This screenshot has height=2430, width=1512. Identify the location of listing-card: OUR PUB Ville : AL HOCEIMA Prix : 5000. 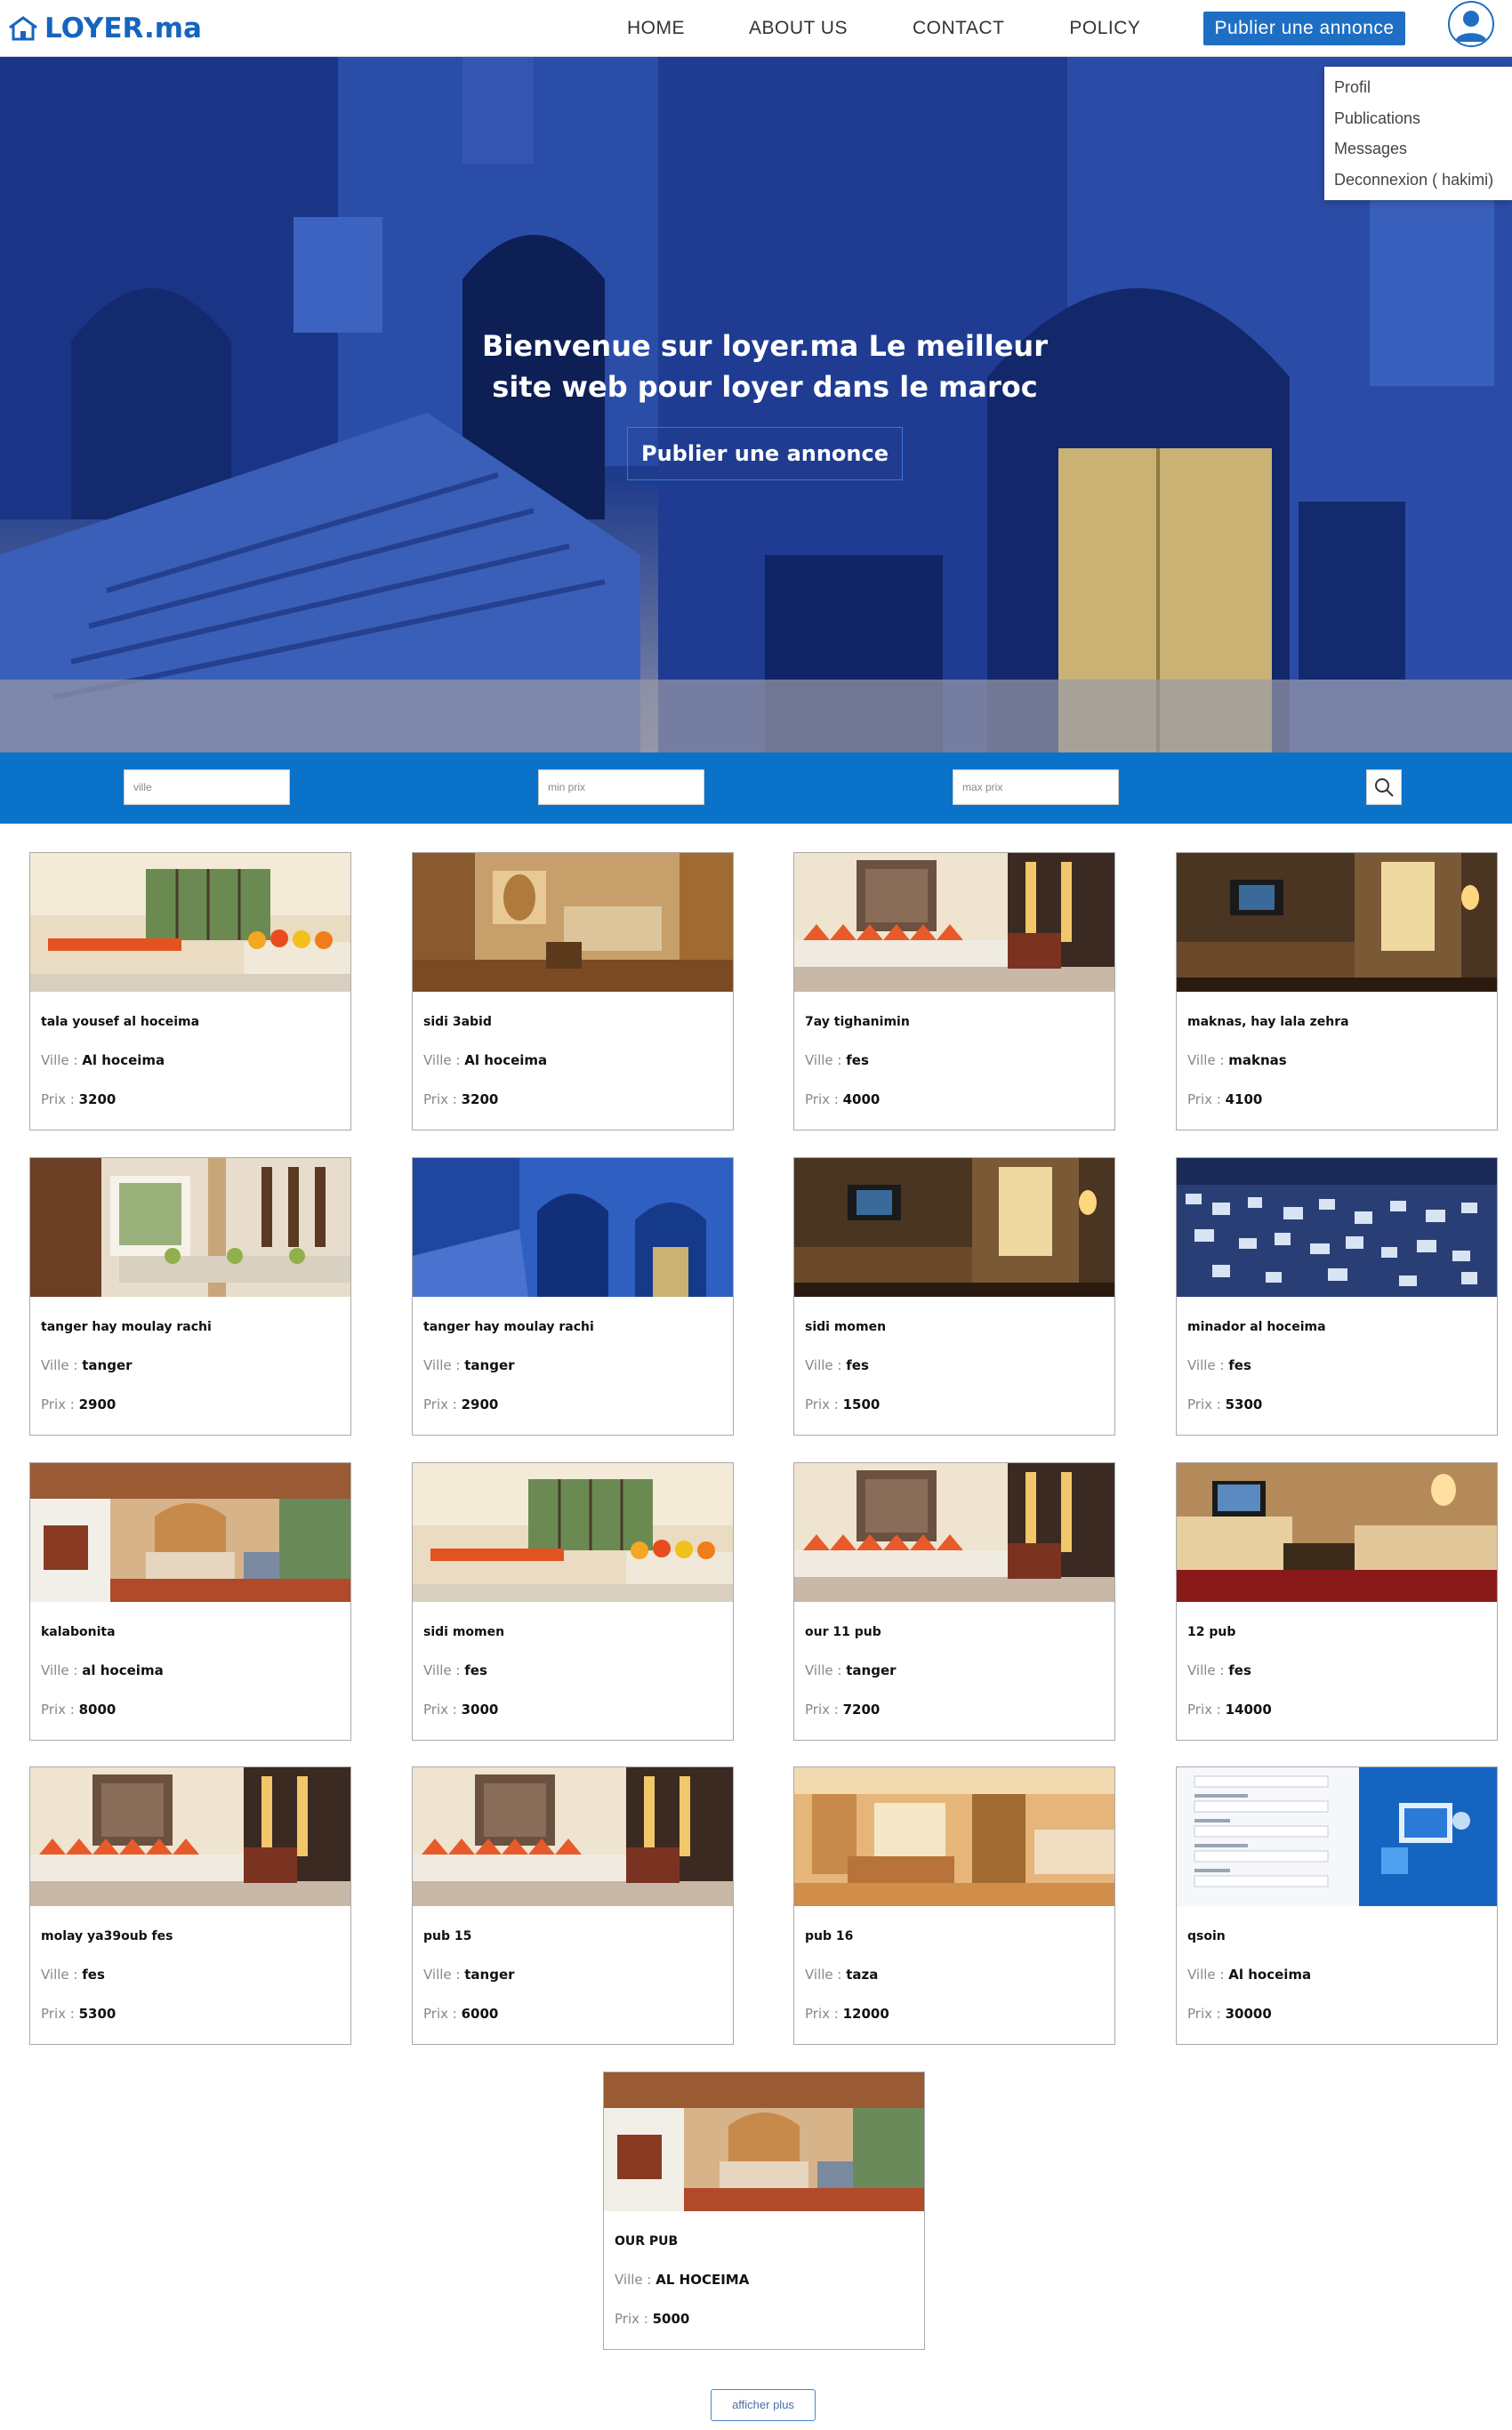
(764, 2211).